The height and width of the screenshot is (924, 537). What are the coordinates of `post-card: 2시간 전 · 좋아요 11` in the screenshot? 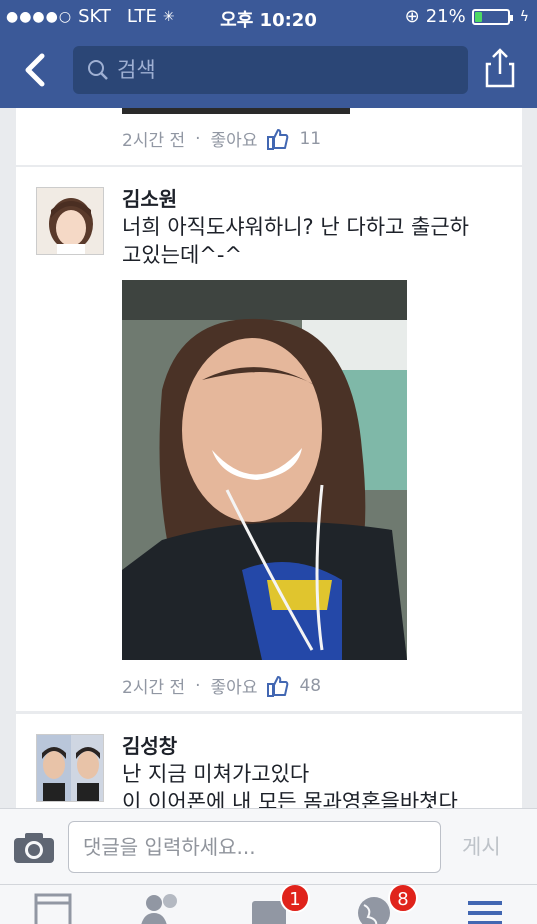 It's located at (269, 136).